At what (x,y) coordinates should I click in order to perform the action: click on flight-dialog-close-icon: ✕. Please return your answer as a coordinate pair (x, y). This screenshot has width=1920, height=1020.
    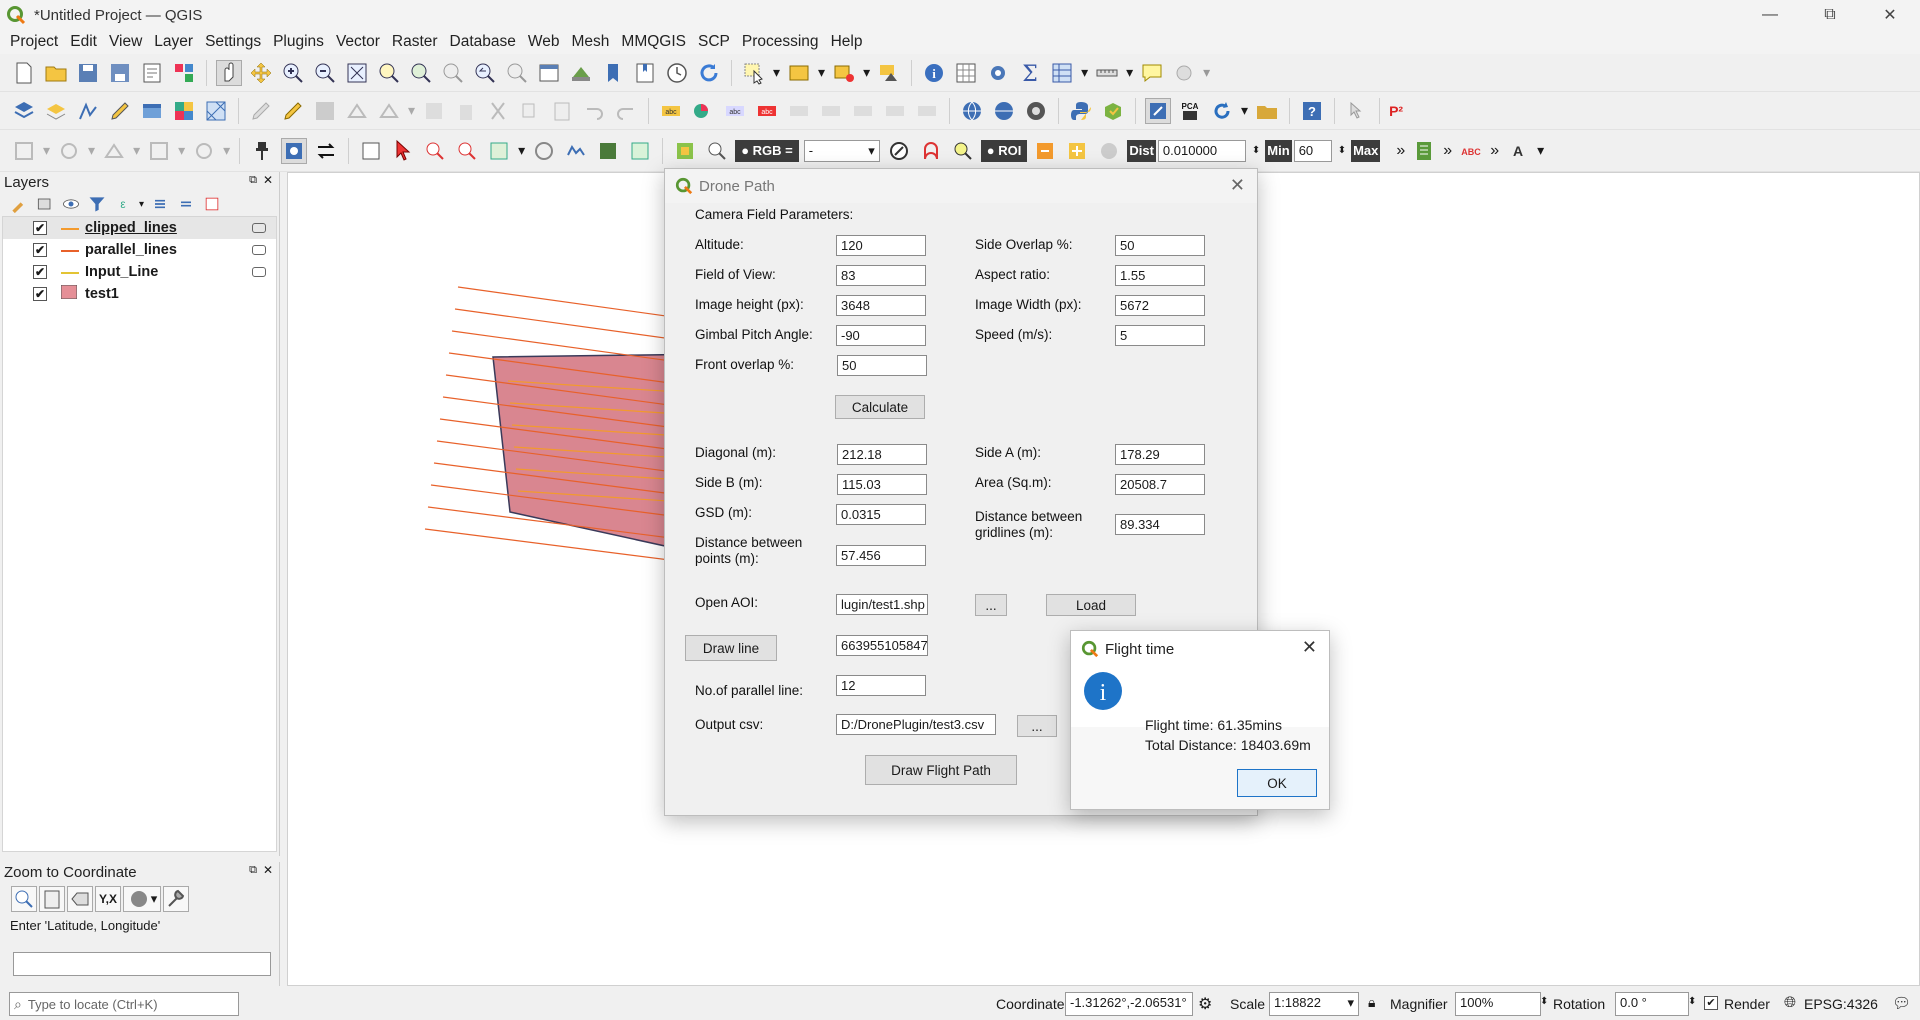
    Looking at the image, I should click on (1309, 647).